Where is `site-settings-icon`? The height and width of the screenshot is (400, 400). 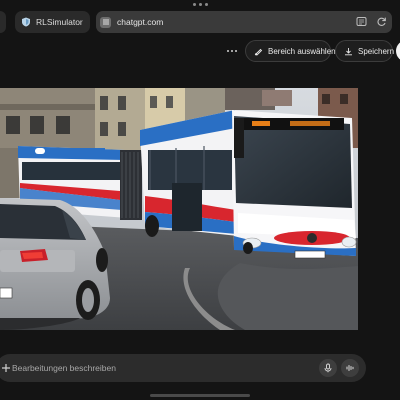
site-settings-icon is located at coordinates (105, 22).